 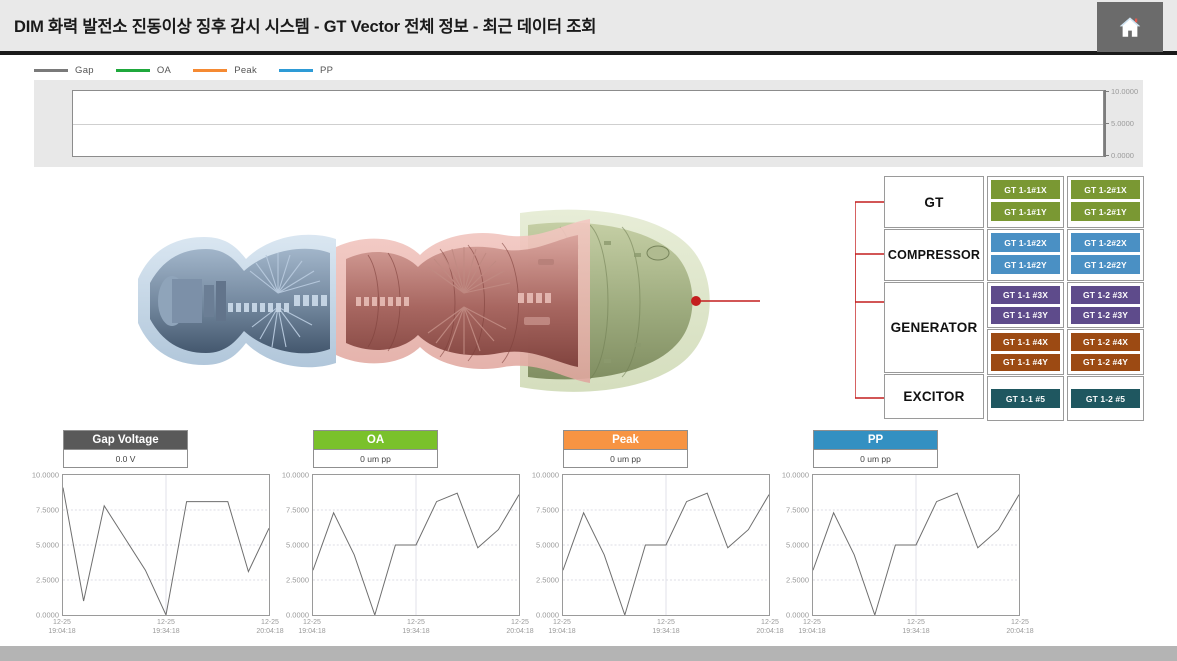 What do you see at coordinates (934, 255) in the screenshot?
I see `group-compressor: COMPRESSOR` at bounding box center [934, 255].